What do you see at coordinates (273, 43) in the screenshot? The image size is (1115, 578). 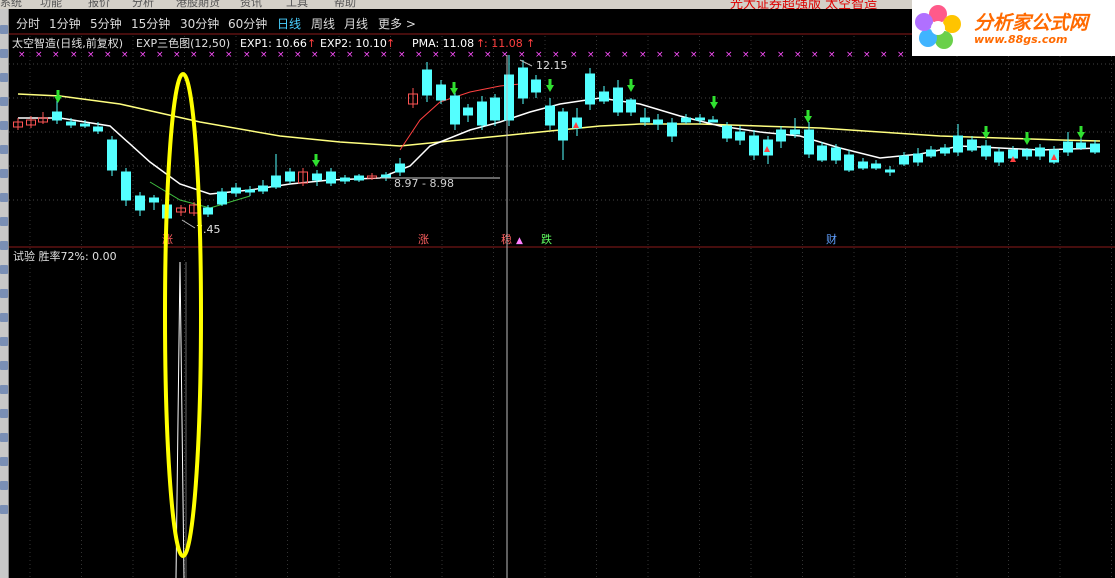 I see `exp1-value: EXP1: 10.66` at bounding box center [273, 43].